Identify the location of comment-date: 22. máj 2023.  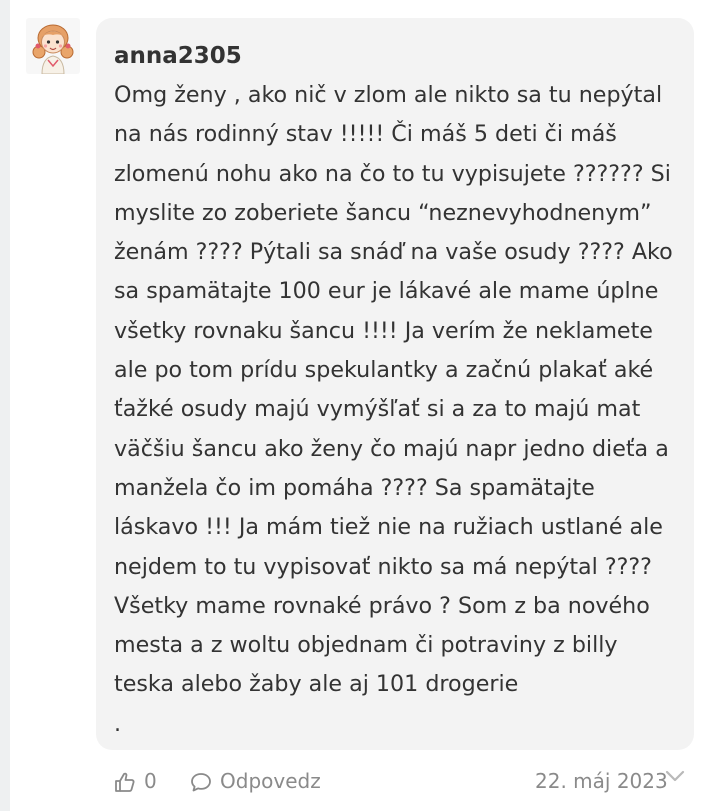
(601, 781).